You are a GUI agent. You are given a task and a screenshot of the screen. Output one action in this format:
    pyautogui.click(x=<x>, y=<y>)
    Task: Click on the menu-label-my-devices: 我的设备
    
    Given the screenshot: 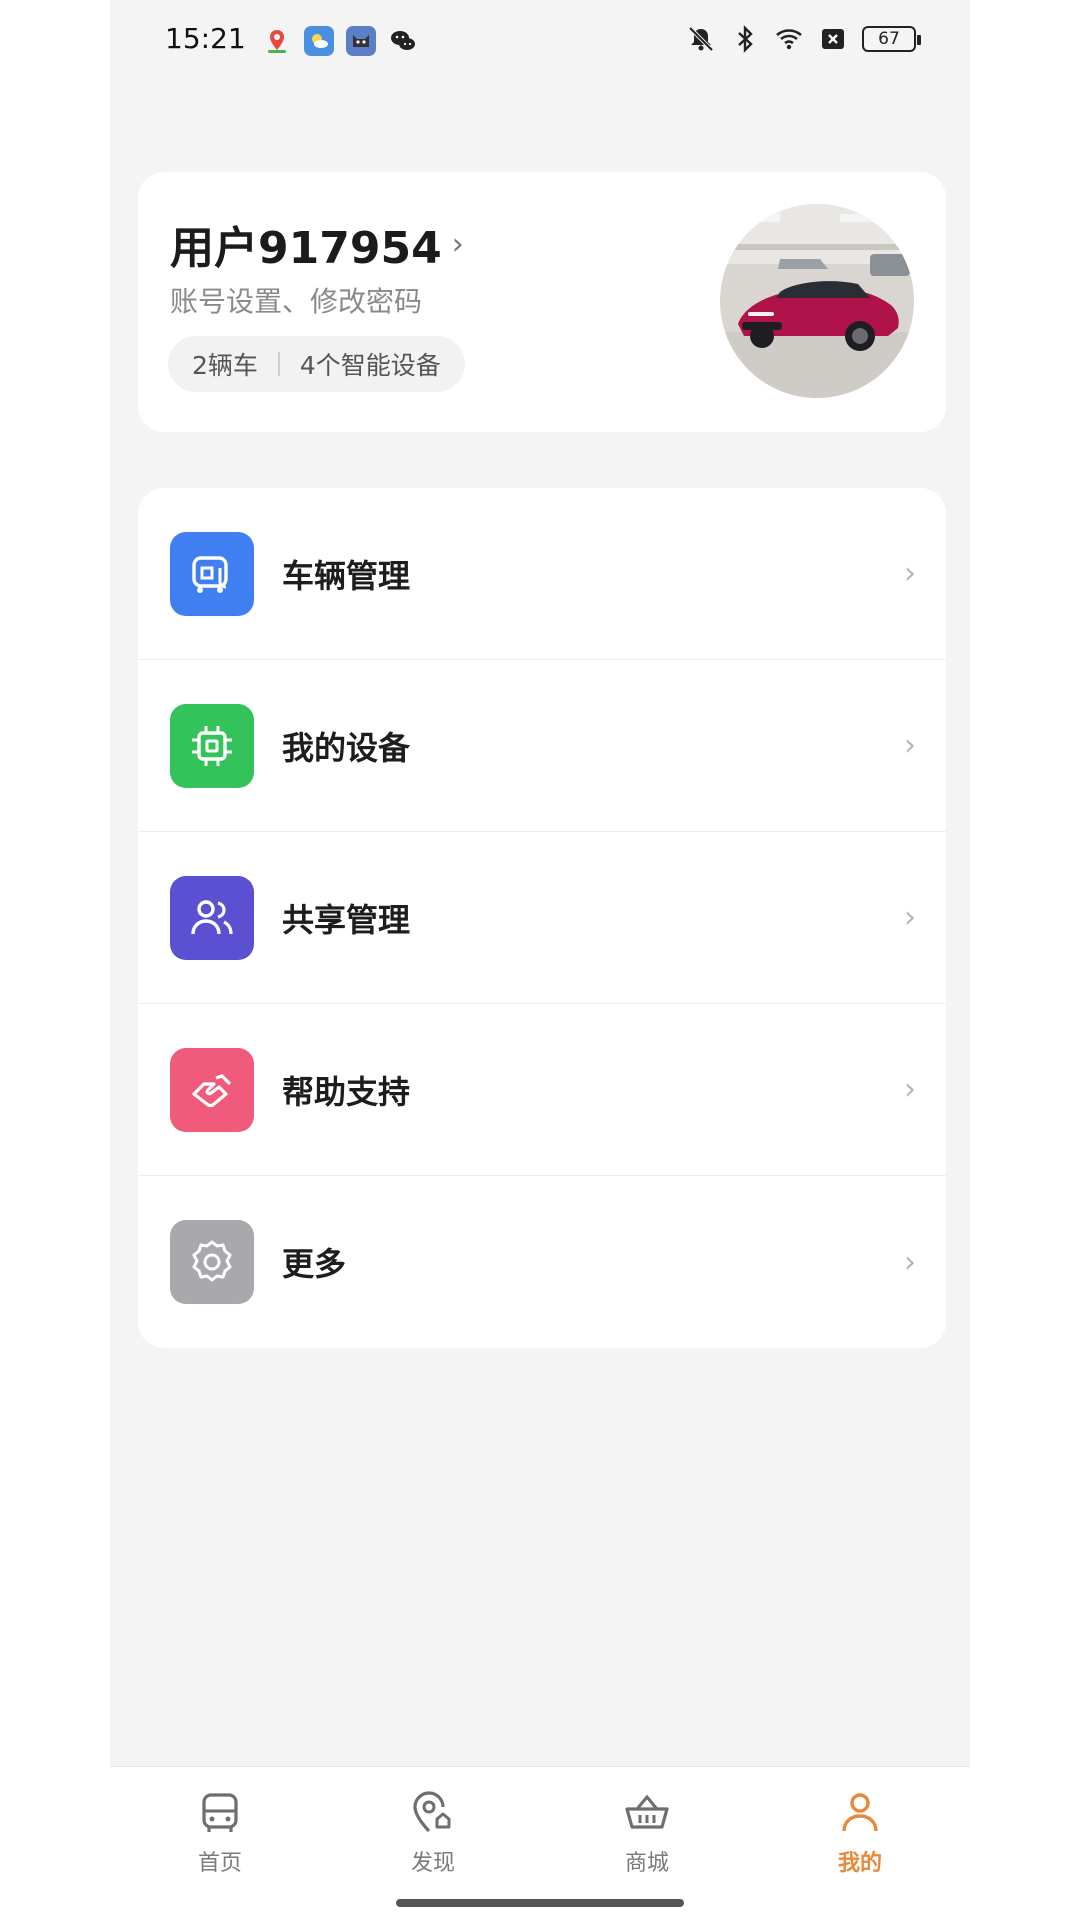 What is the action you would take?
    pyautogui.click(x=346, y=747)
    